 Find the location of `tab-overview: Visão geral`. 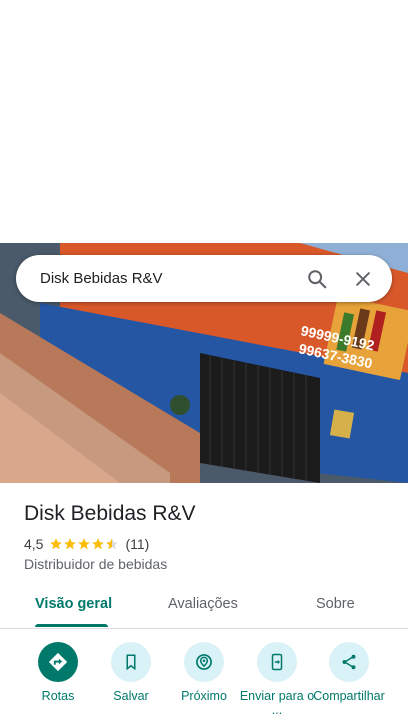

tab-overview: Visão geral is located at coordinates (73, 604).